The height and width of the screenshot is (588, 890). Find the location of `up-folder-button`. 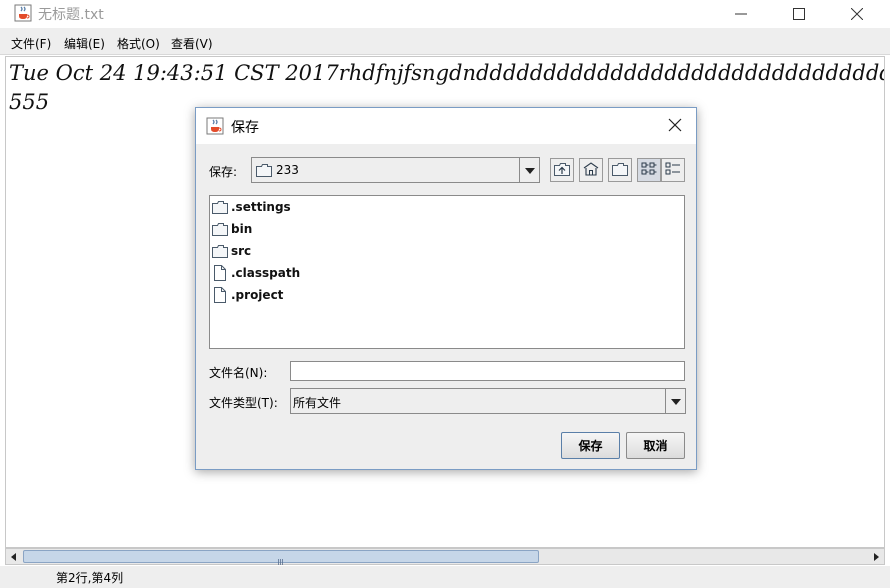

up-folder-button is located at coordinates (562, 170).